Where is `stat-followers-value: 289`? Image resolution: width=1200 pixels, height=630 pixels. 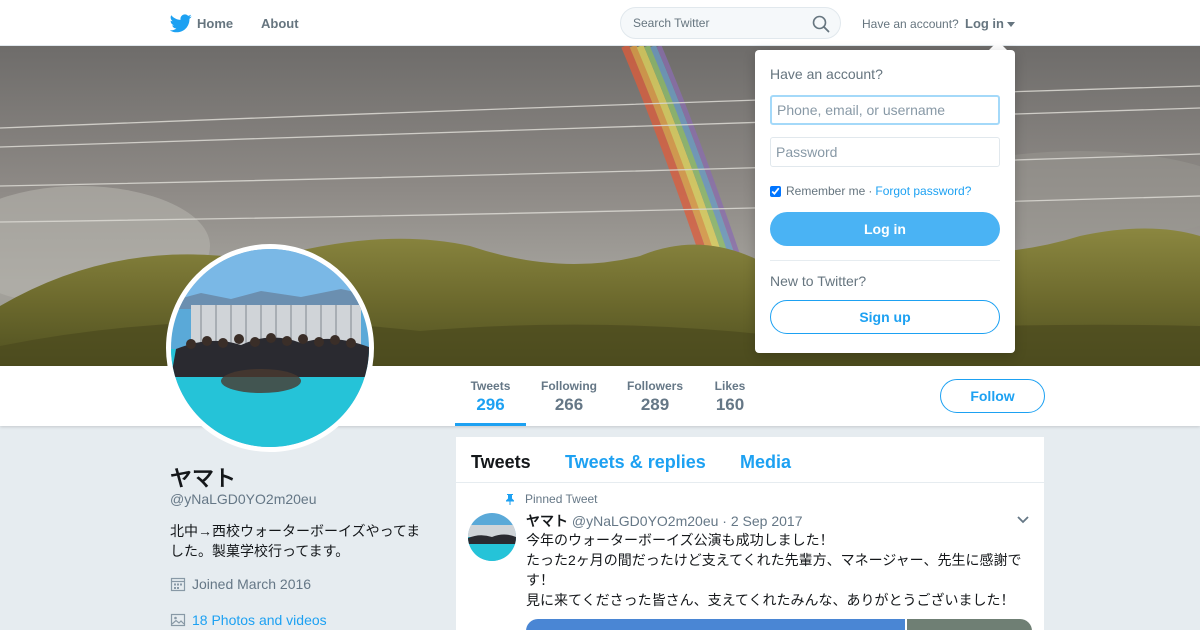
stat-followers-value: 289 is located at coordinates (655, 404).